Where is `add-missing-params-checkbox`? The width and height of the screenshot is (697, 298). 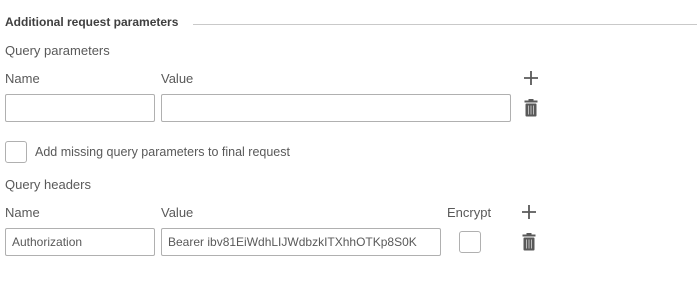 add-missing-params-checkbox is located at coordinates (16, 152).